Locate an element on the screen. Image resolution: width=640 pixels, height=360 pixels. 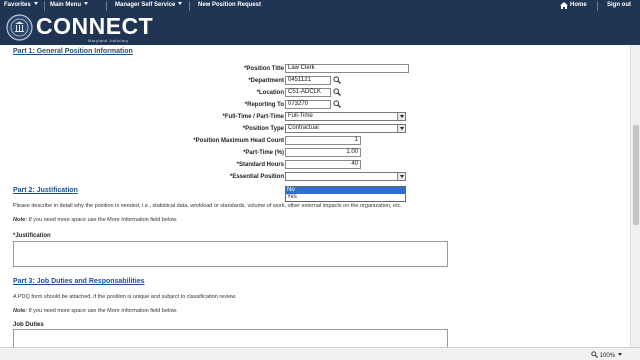
standard-hours-label: *Standard Hours is located at coordinates (260, 165).